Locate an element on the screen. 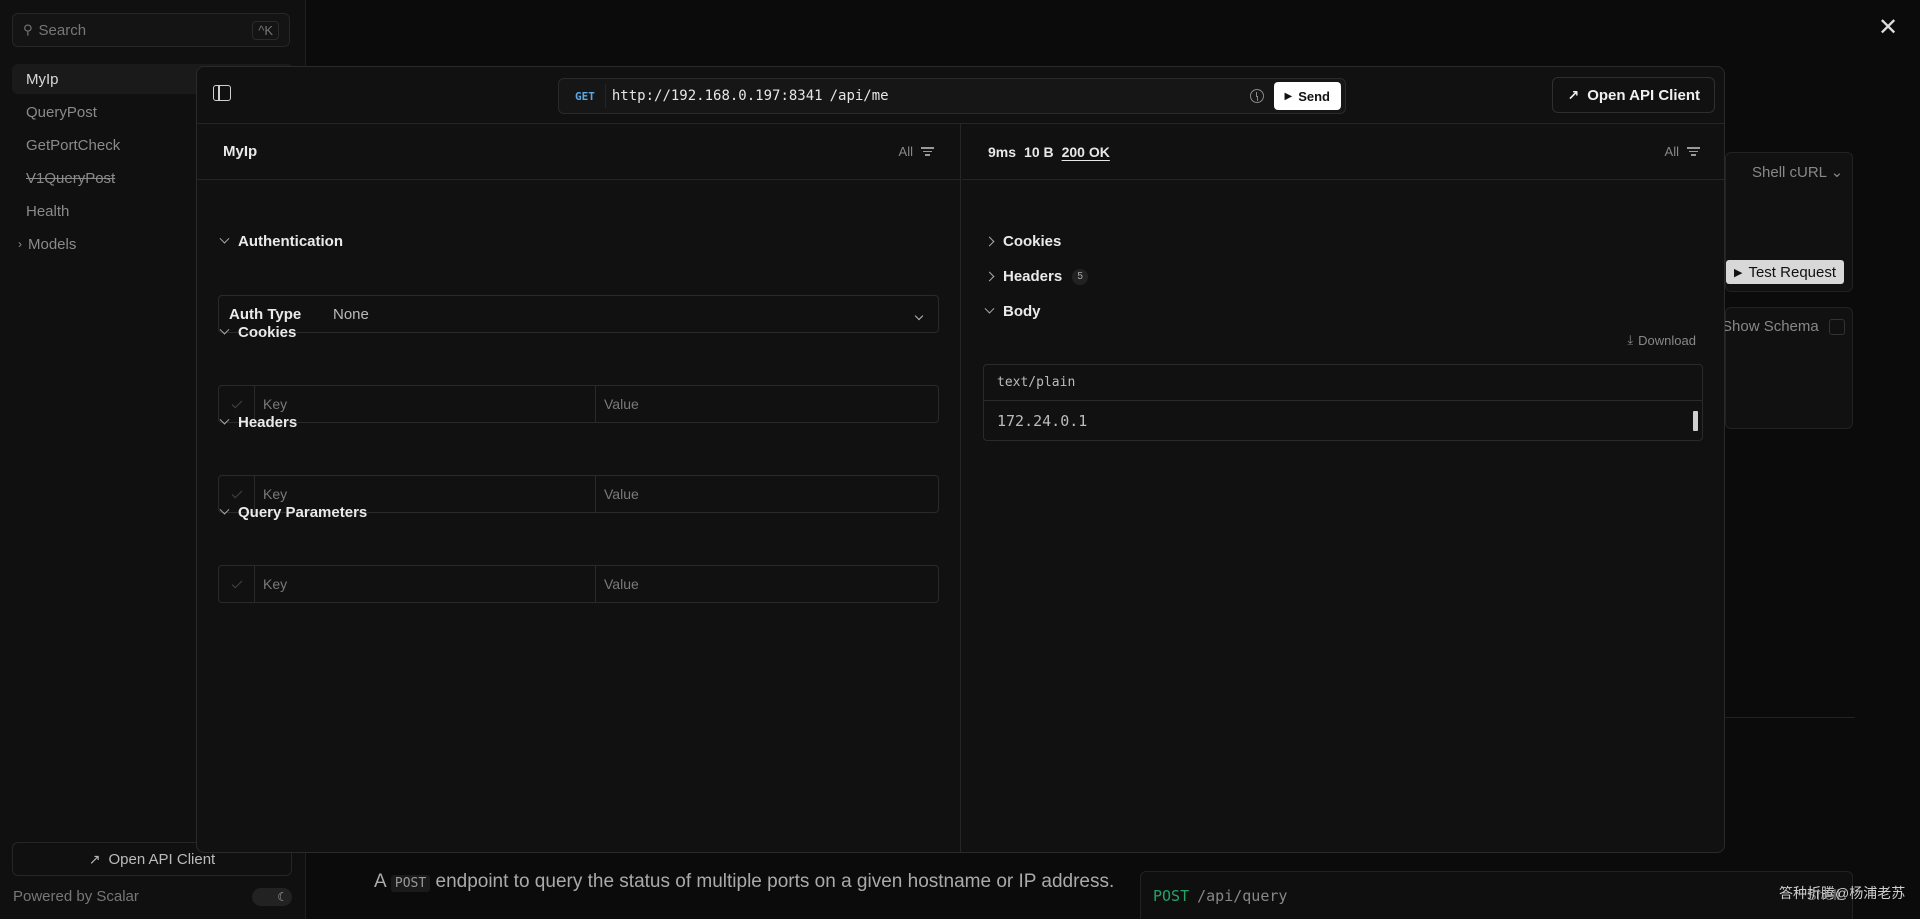  response-size: 10 B is located at coordinates (1039, 151).